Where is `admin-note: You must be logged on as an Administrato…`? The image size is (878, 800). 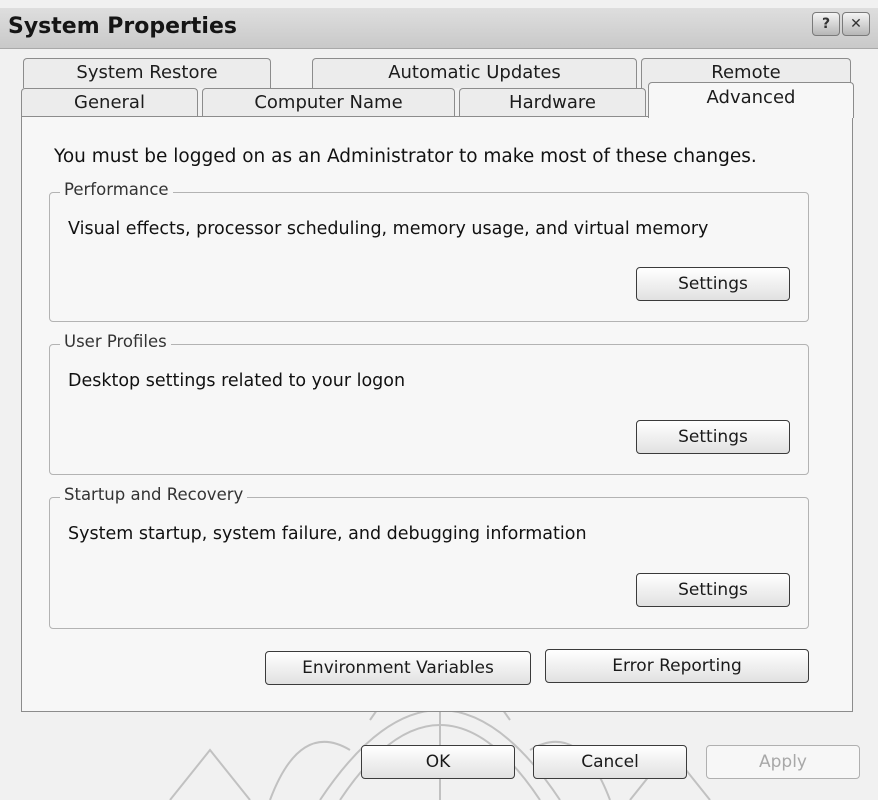
admin-note: You must be logged on as an Administrato… is located at coordinates (405, 156).